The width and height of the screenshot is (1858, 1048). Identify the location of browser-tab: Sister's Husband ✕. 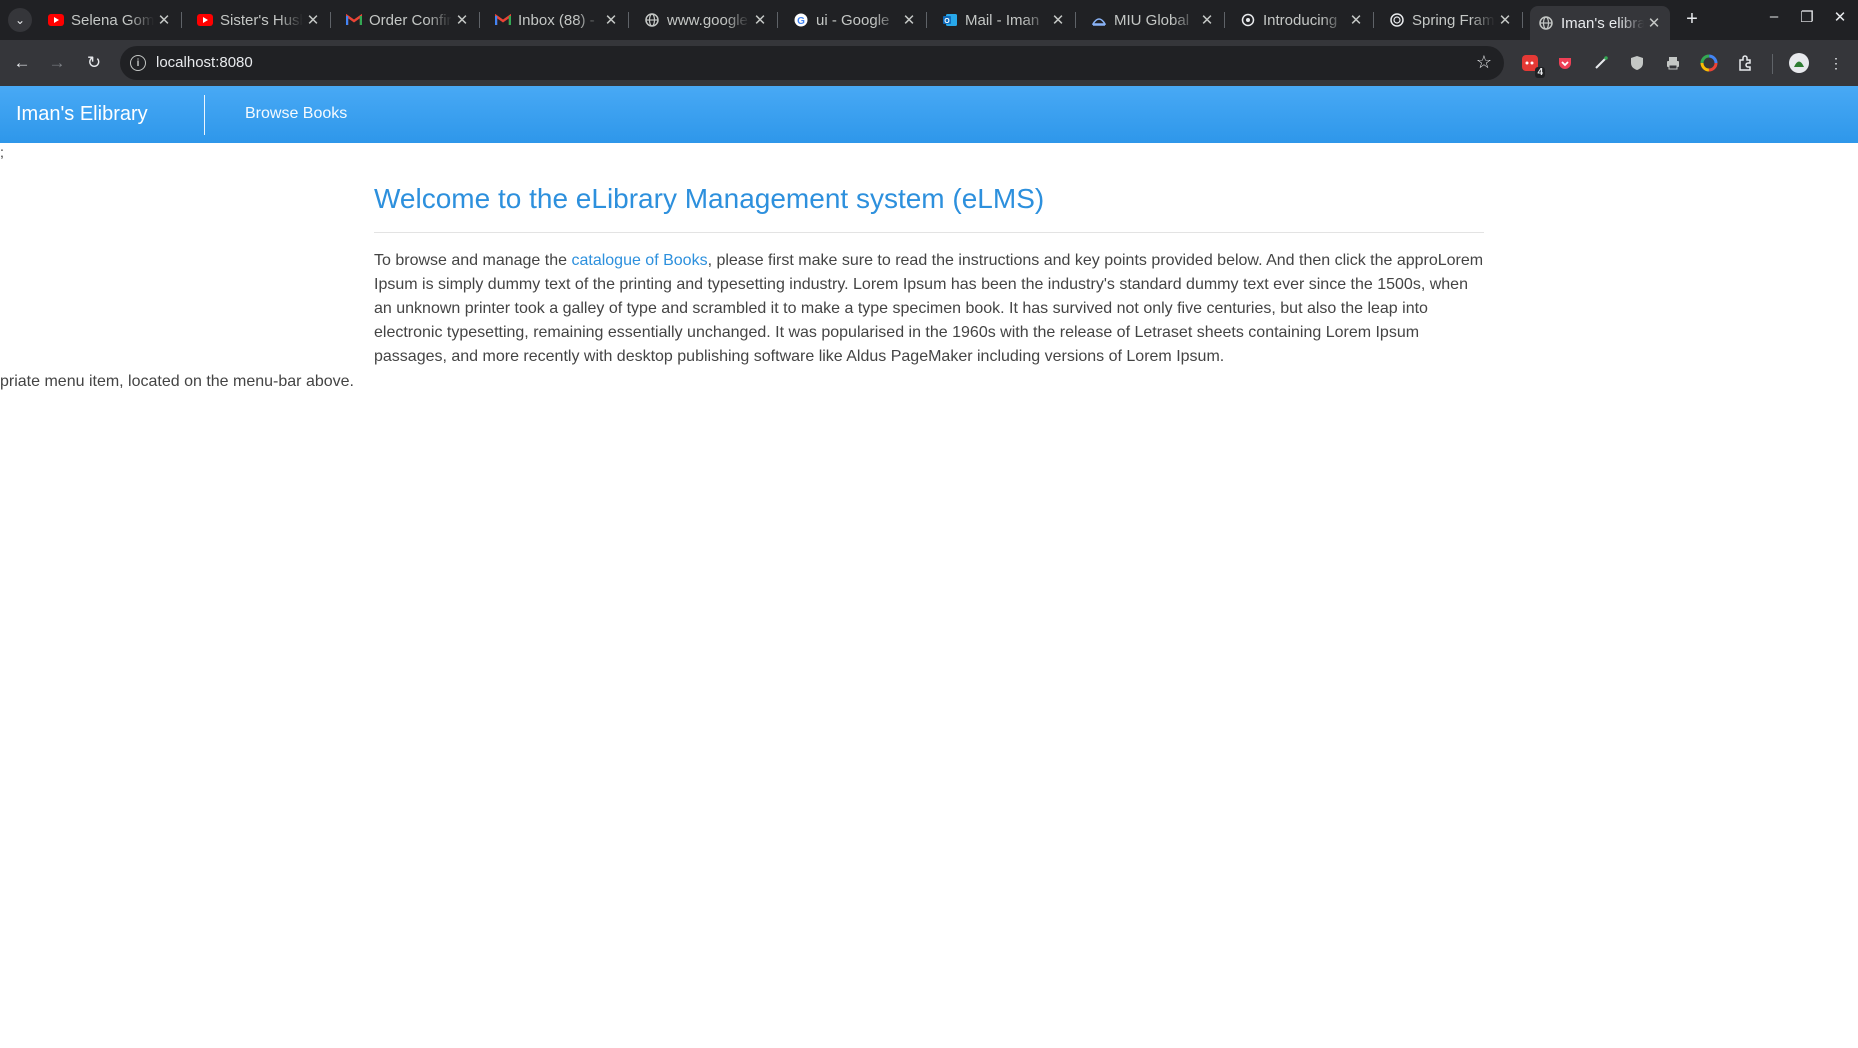
(260, 20).